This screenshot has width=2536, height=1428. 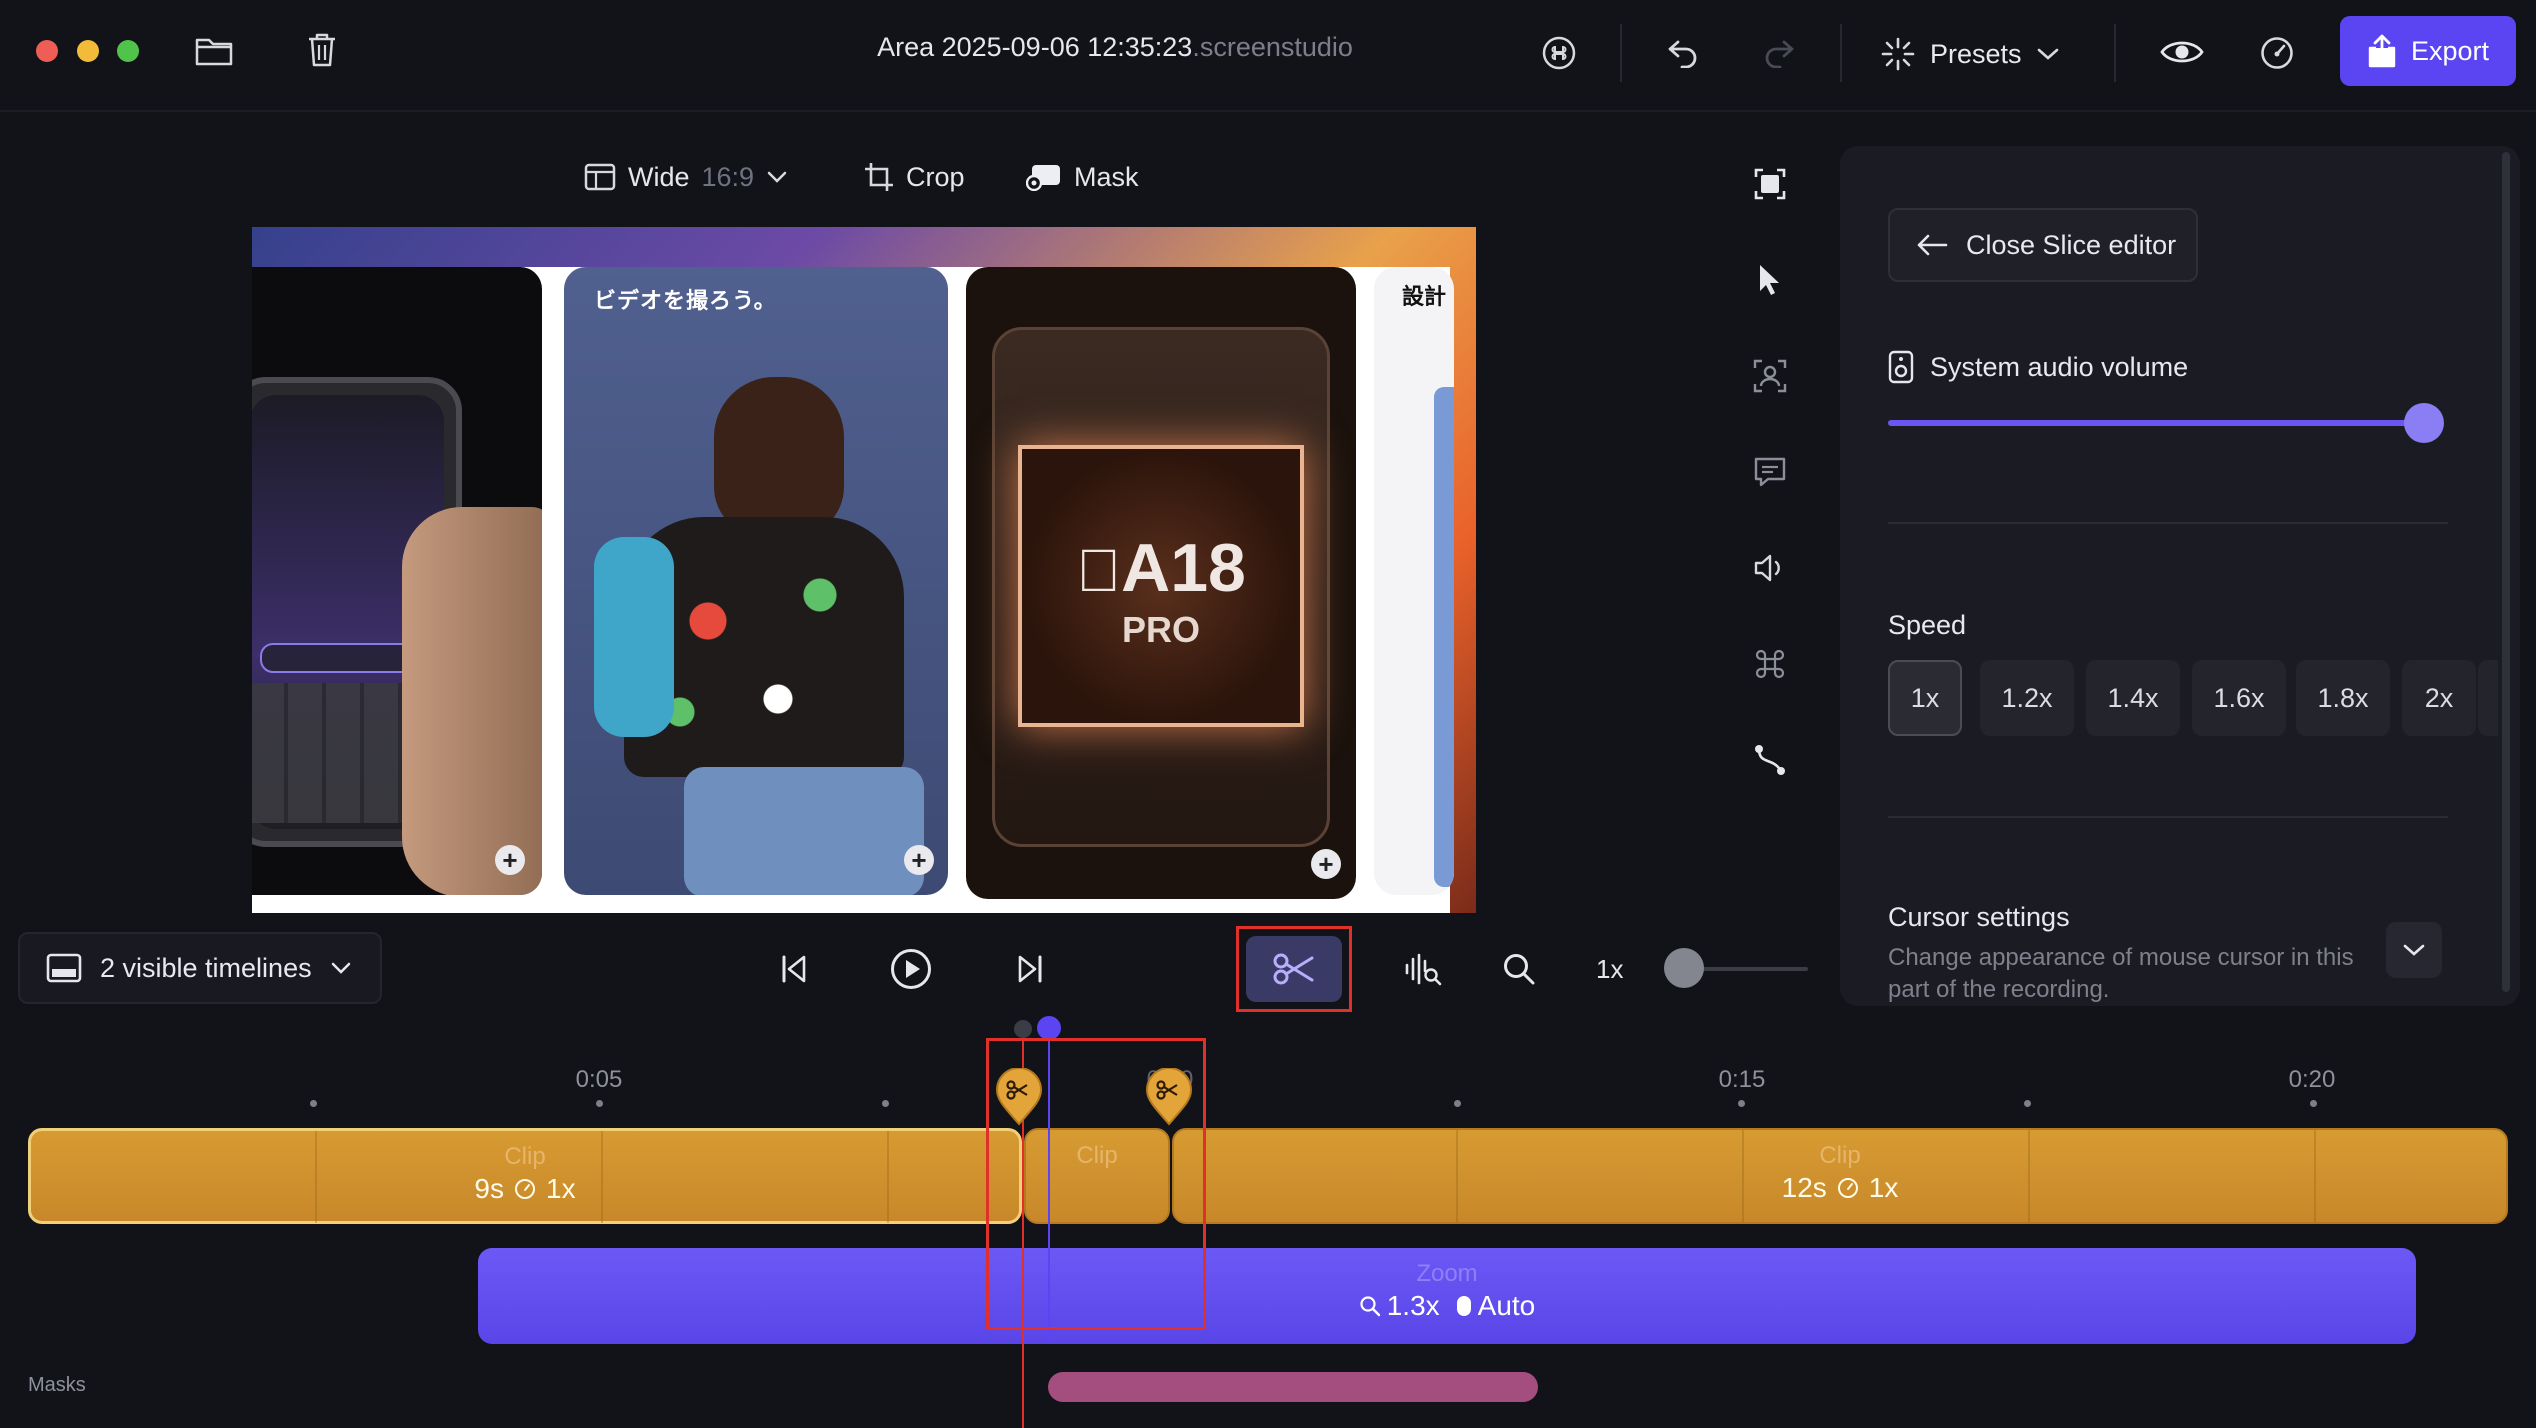 What do you see at coordinates (1901, 367) in the screenshot?
I see `speaker-box-icon` at bounding box center [1901, 367].